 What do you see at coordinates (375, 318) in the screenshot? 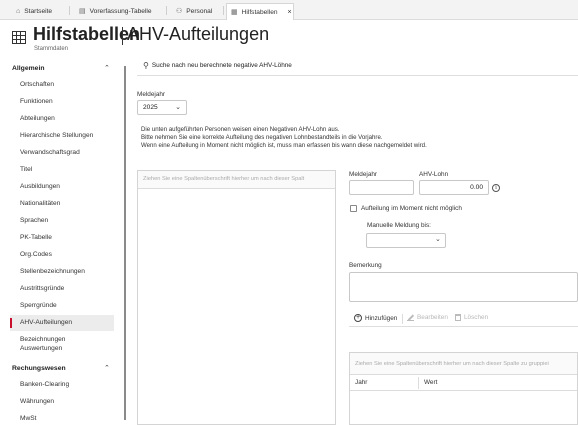
I see `add-button: + Hinzufügen` at bounding box center [375, 318].